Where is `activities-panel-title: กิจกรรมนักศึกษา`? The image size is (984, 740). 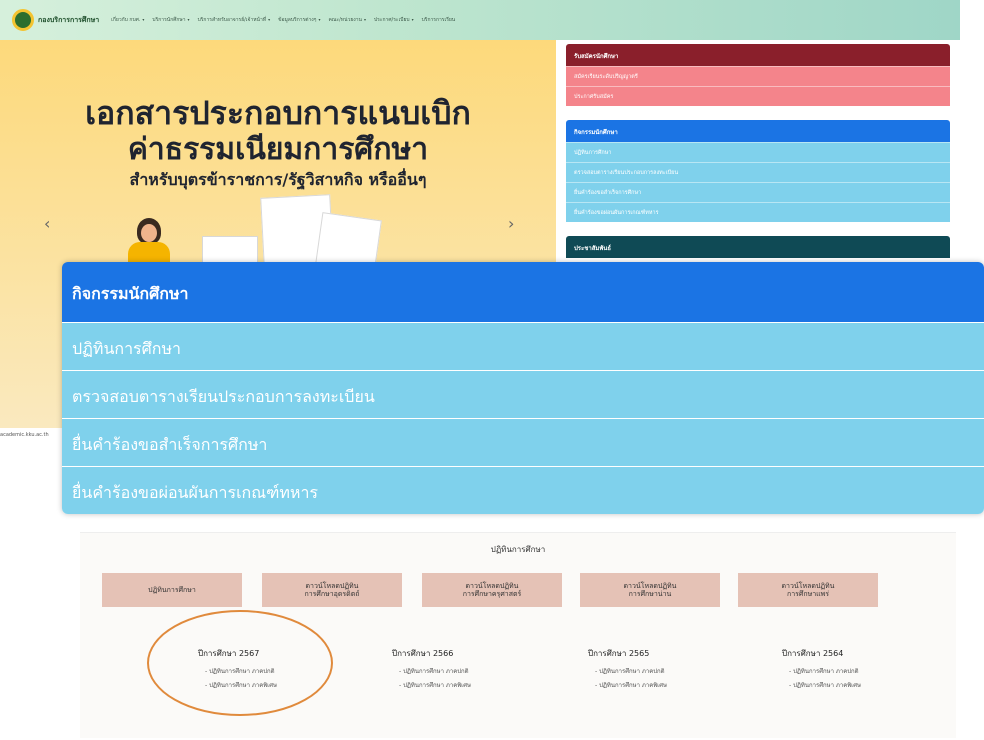
activities-panel-title: กิจกรรมนักศึกษา is located at coordinates (758, 131).